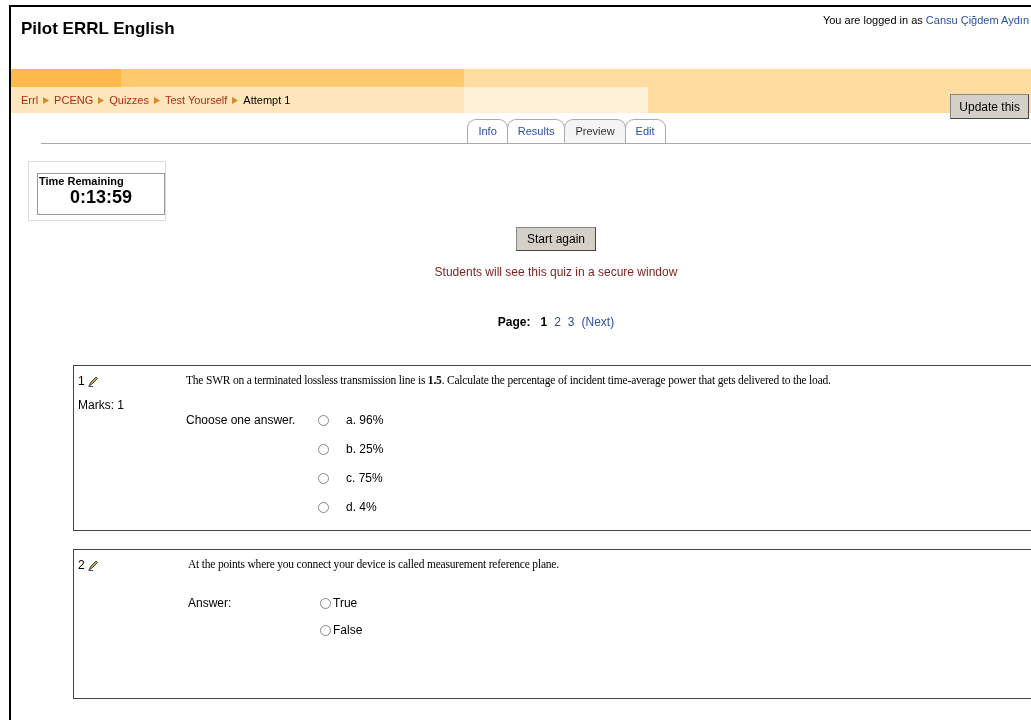 This screenshot has height=720, width=1031. Describe the element at coordinates (348, 630) in the screenshot. I see `option-label: False` at that location.